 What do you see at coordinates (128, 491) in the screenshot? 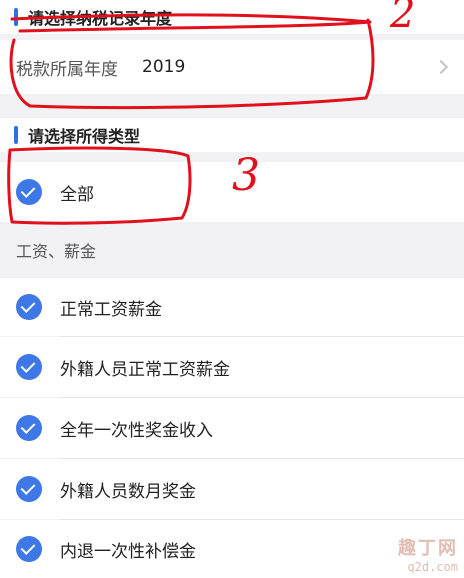
I see `option-label: 外籍人员数月奖金` at bounding box center [128, 491].